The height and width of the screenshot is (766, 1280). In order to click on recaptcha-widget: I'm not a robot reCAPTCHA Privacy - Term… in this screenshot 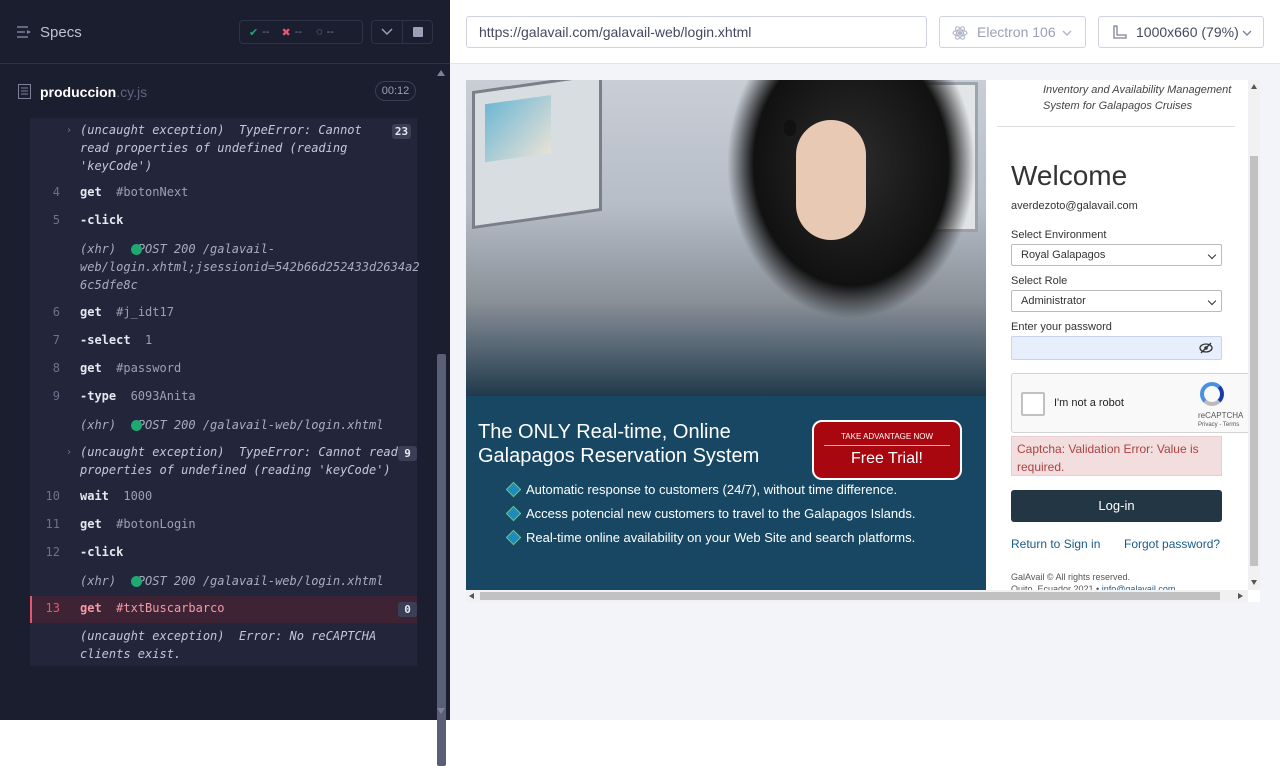, I will do `click(1131, 403)`.